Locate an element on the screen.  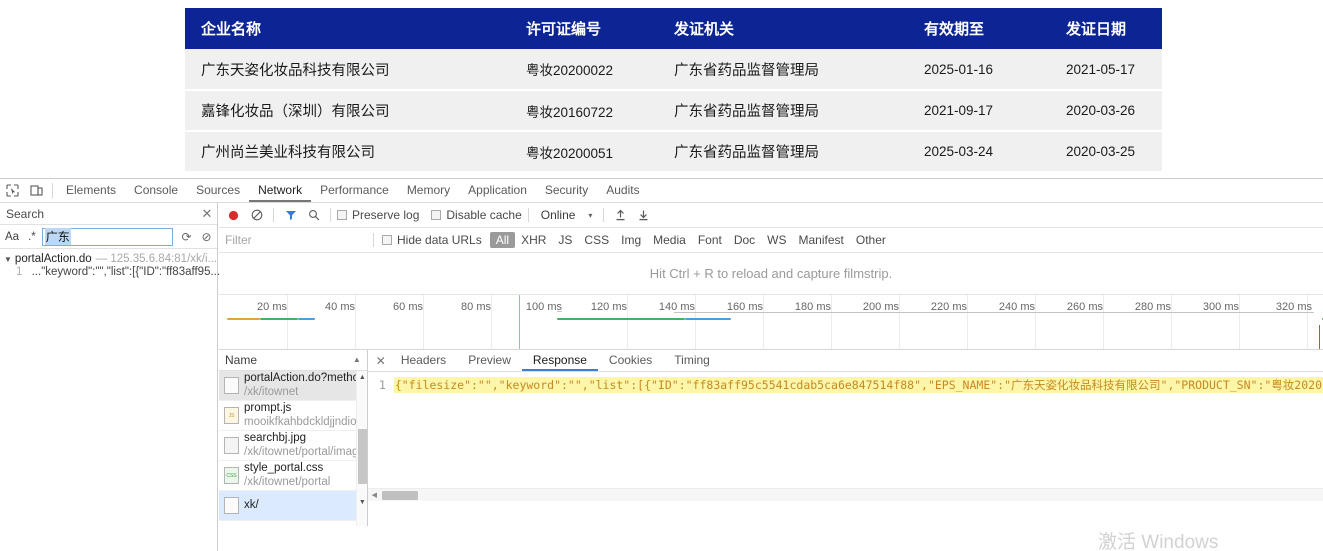
cell-valid-until: 2021-09-17 is located at coordinates (979, 111).